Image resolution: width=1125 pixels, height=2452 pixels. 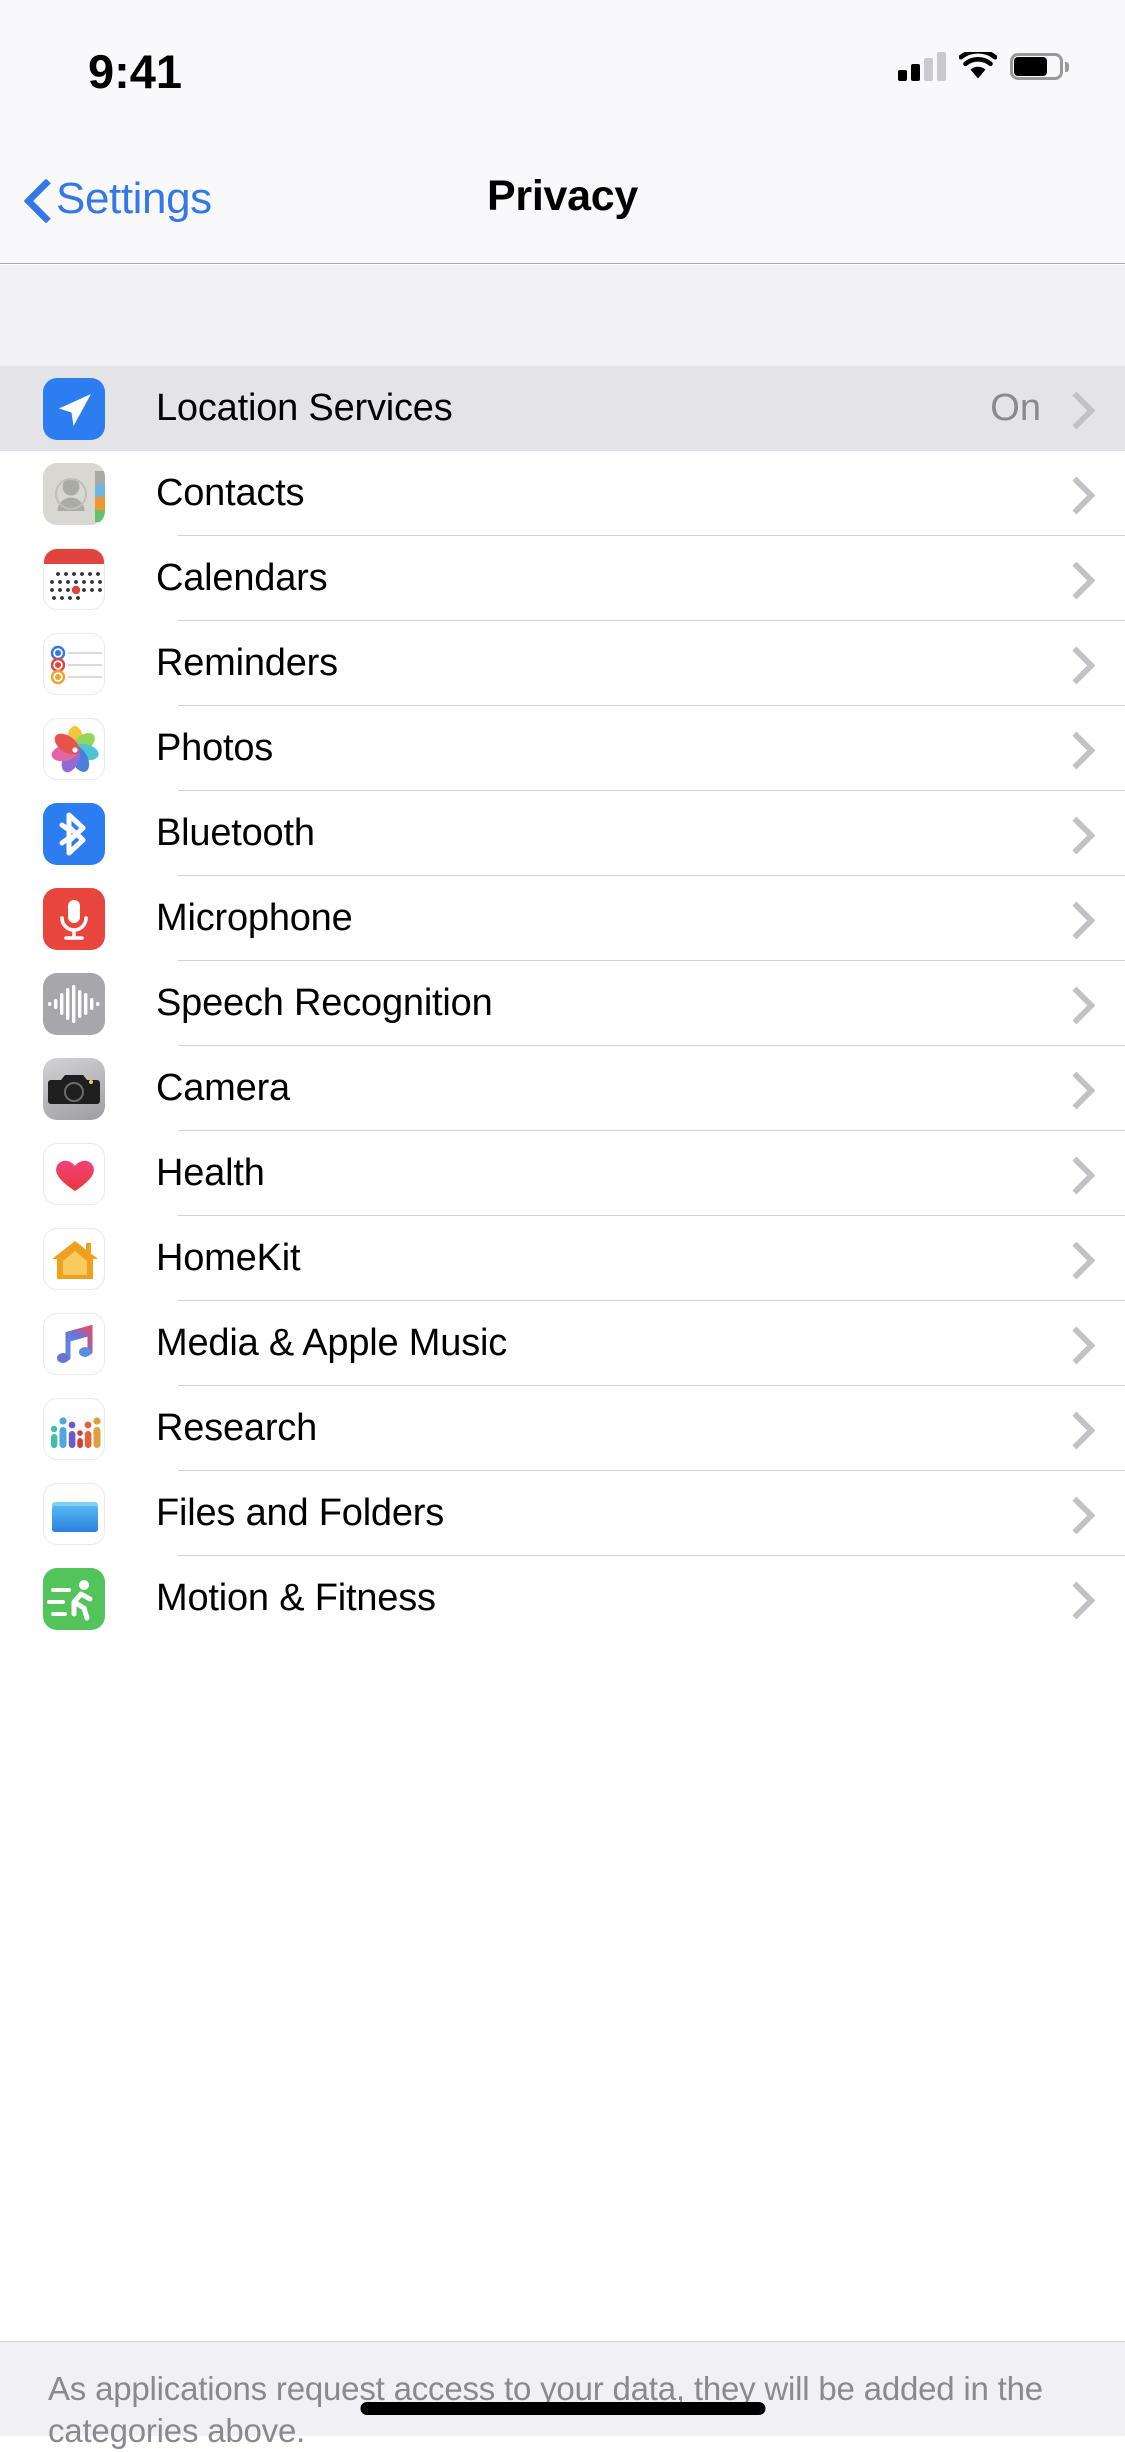 I want to click on list-item-contacts: Contacts, so click(x=562, y=493).